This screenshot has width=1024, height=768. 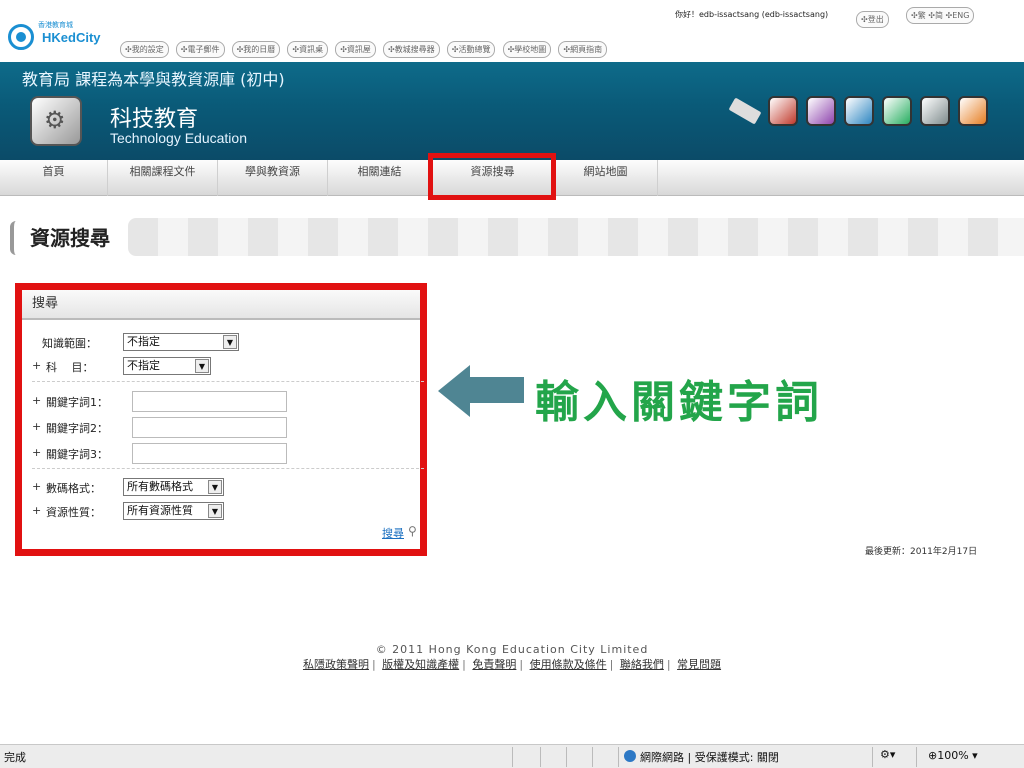 I want to click on keyword3-label: 關鍵字詞3：, so click(x=77, y=454).